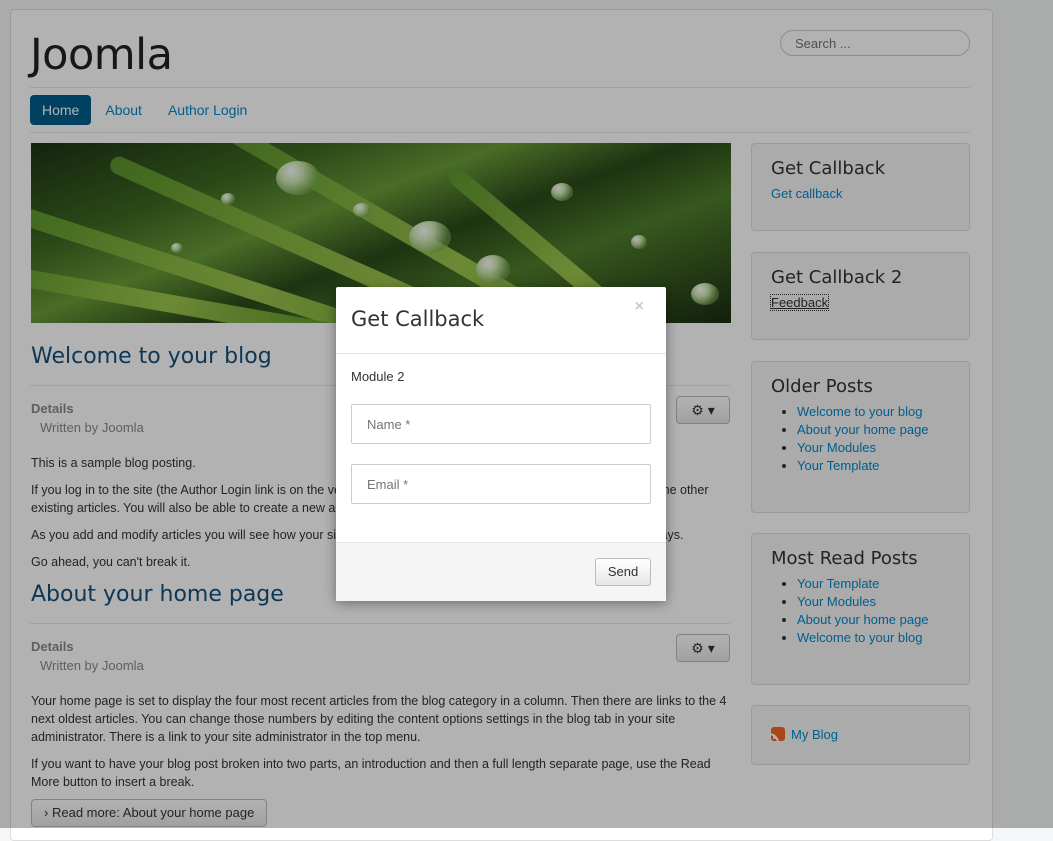 The height and width of the screenshot is (841, 1053). I want to click on email-field, so click(501, 484).